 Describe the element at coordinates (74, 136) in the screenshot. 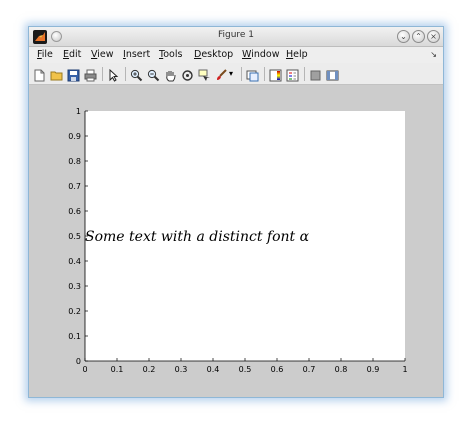

I see `y-tick-label: 0.9` at that location.